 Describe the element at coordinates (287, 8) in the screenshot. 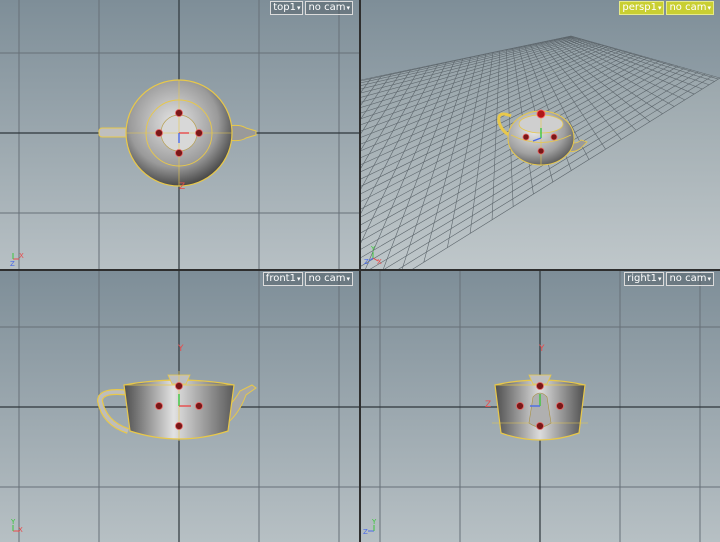

I see `view-menu-button: top1▾` at that location.